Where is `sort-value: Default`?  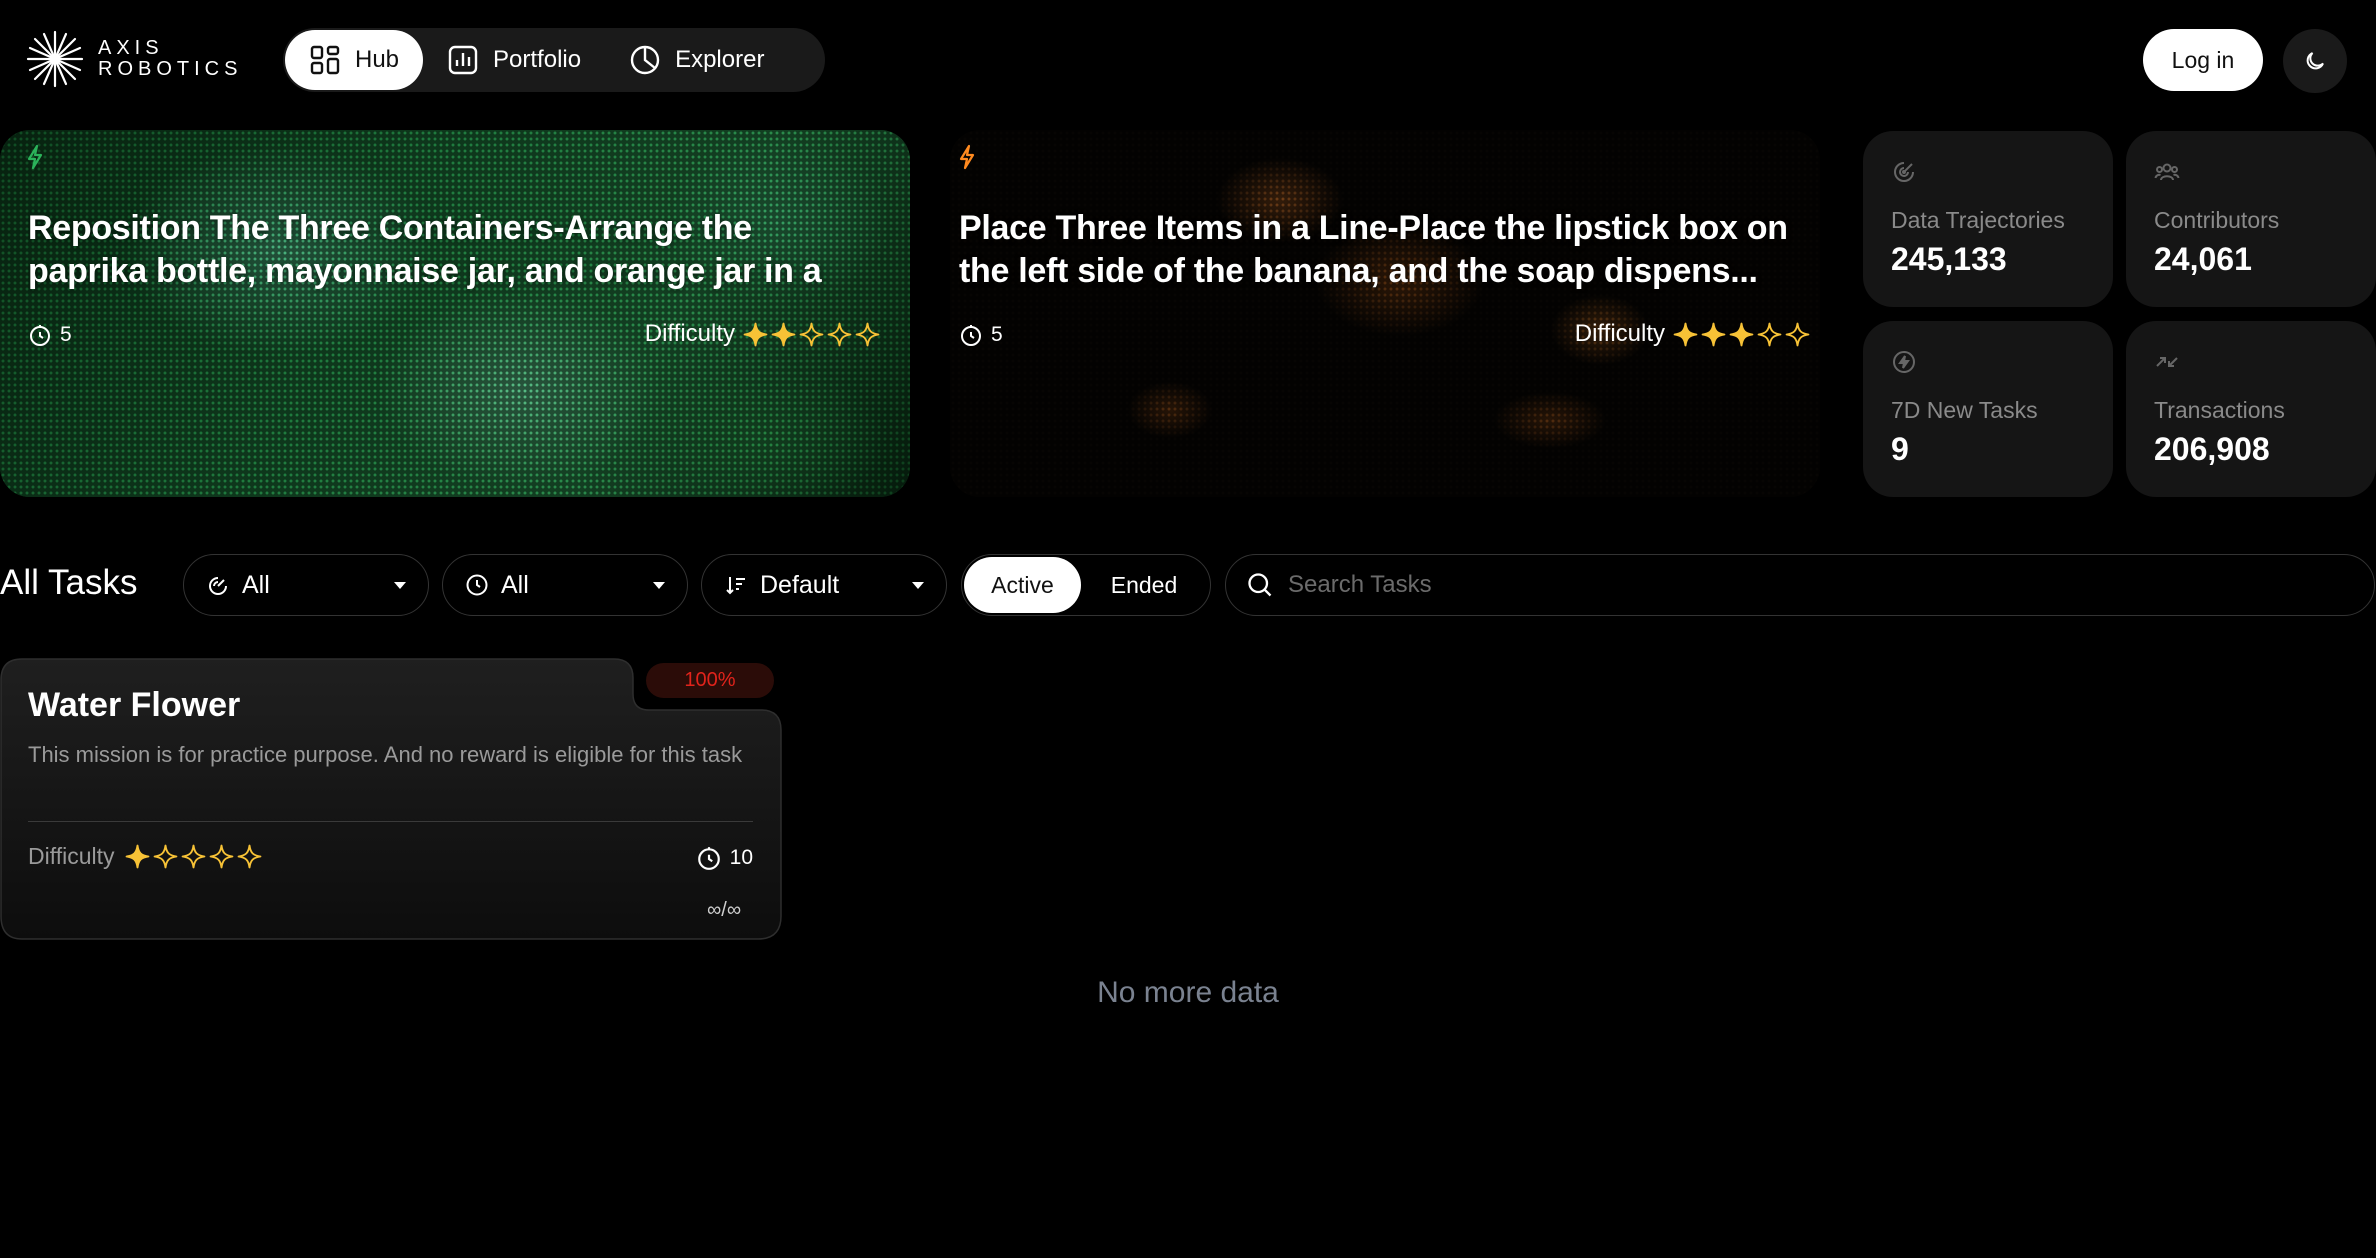 sort-value: Default is located at coordinates (800, 584).